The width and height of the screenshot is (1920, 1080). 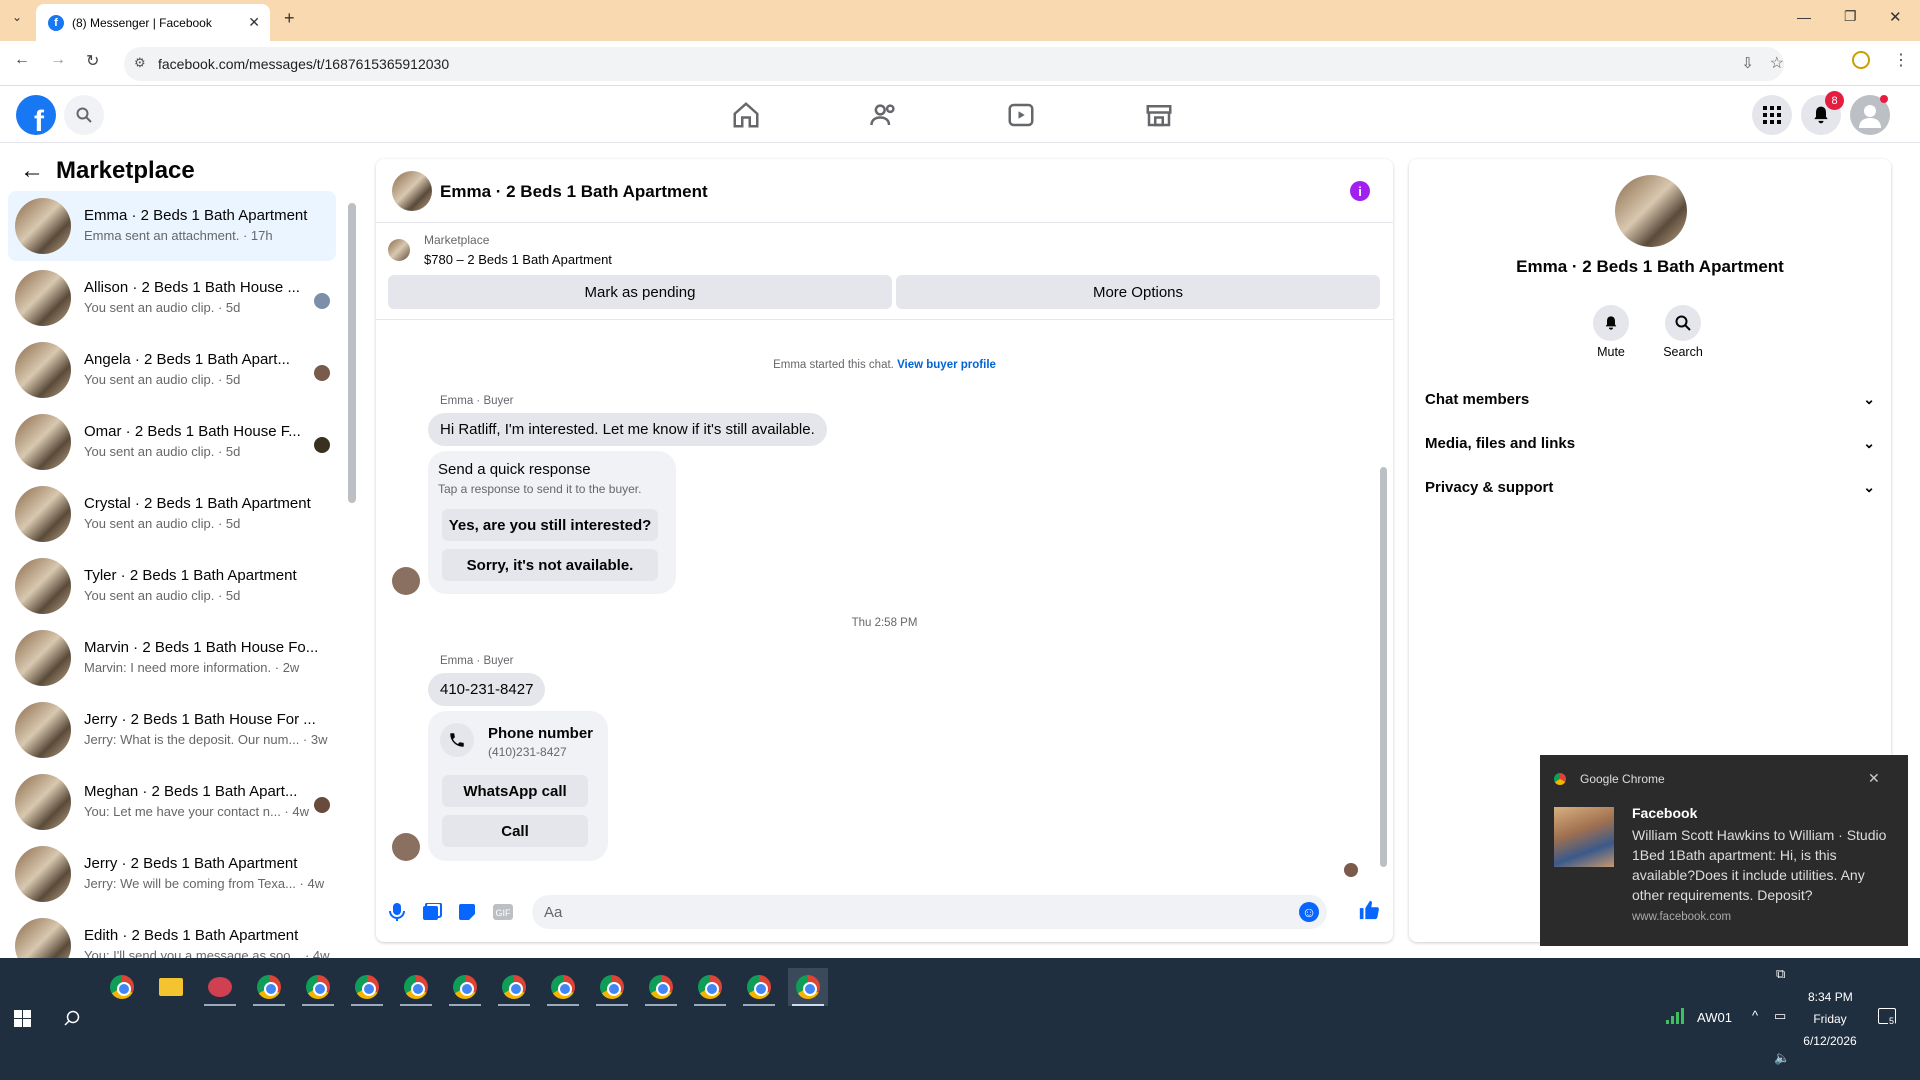 I want to click on action-center-icon: 5, so click(x=1887, y=1017).